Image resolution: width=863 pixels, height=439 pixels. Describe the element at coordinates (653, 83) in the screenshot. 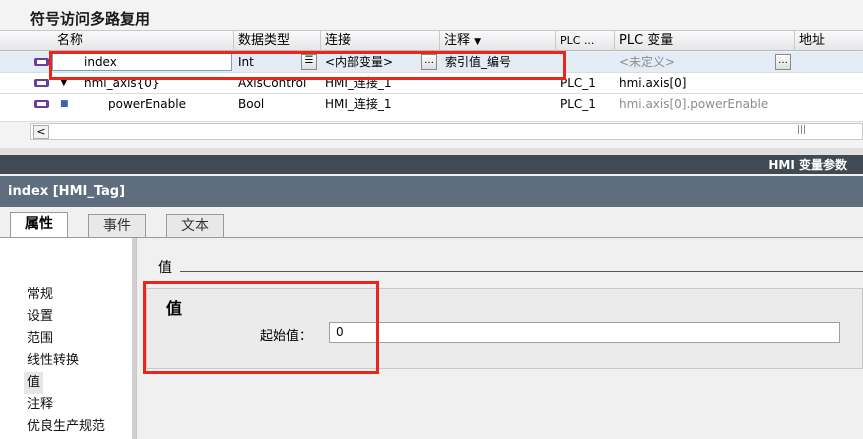

I see `cell-plc-var: hmi.axis[0]` at that location.